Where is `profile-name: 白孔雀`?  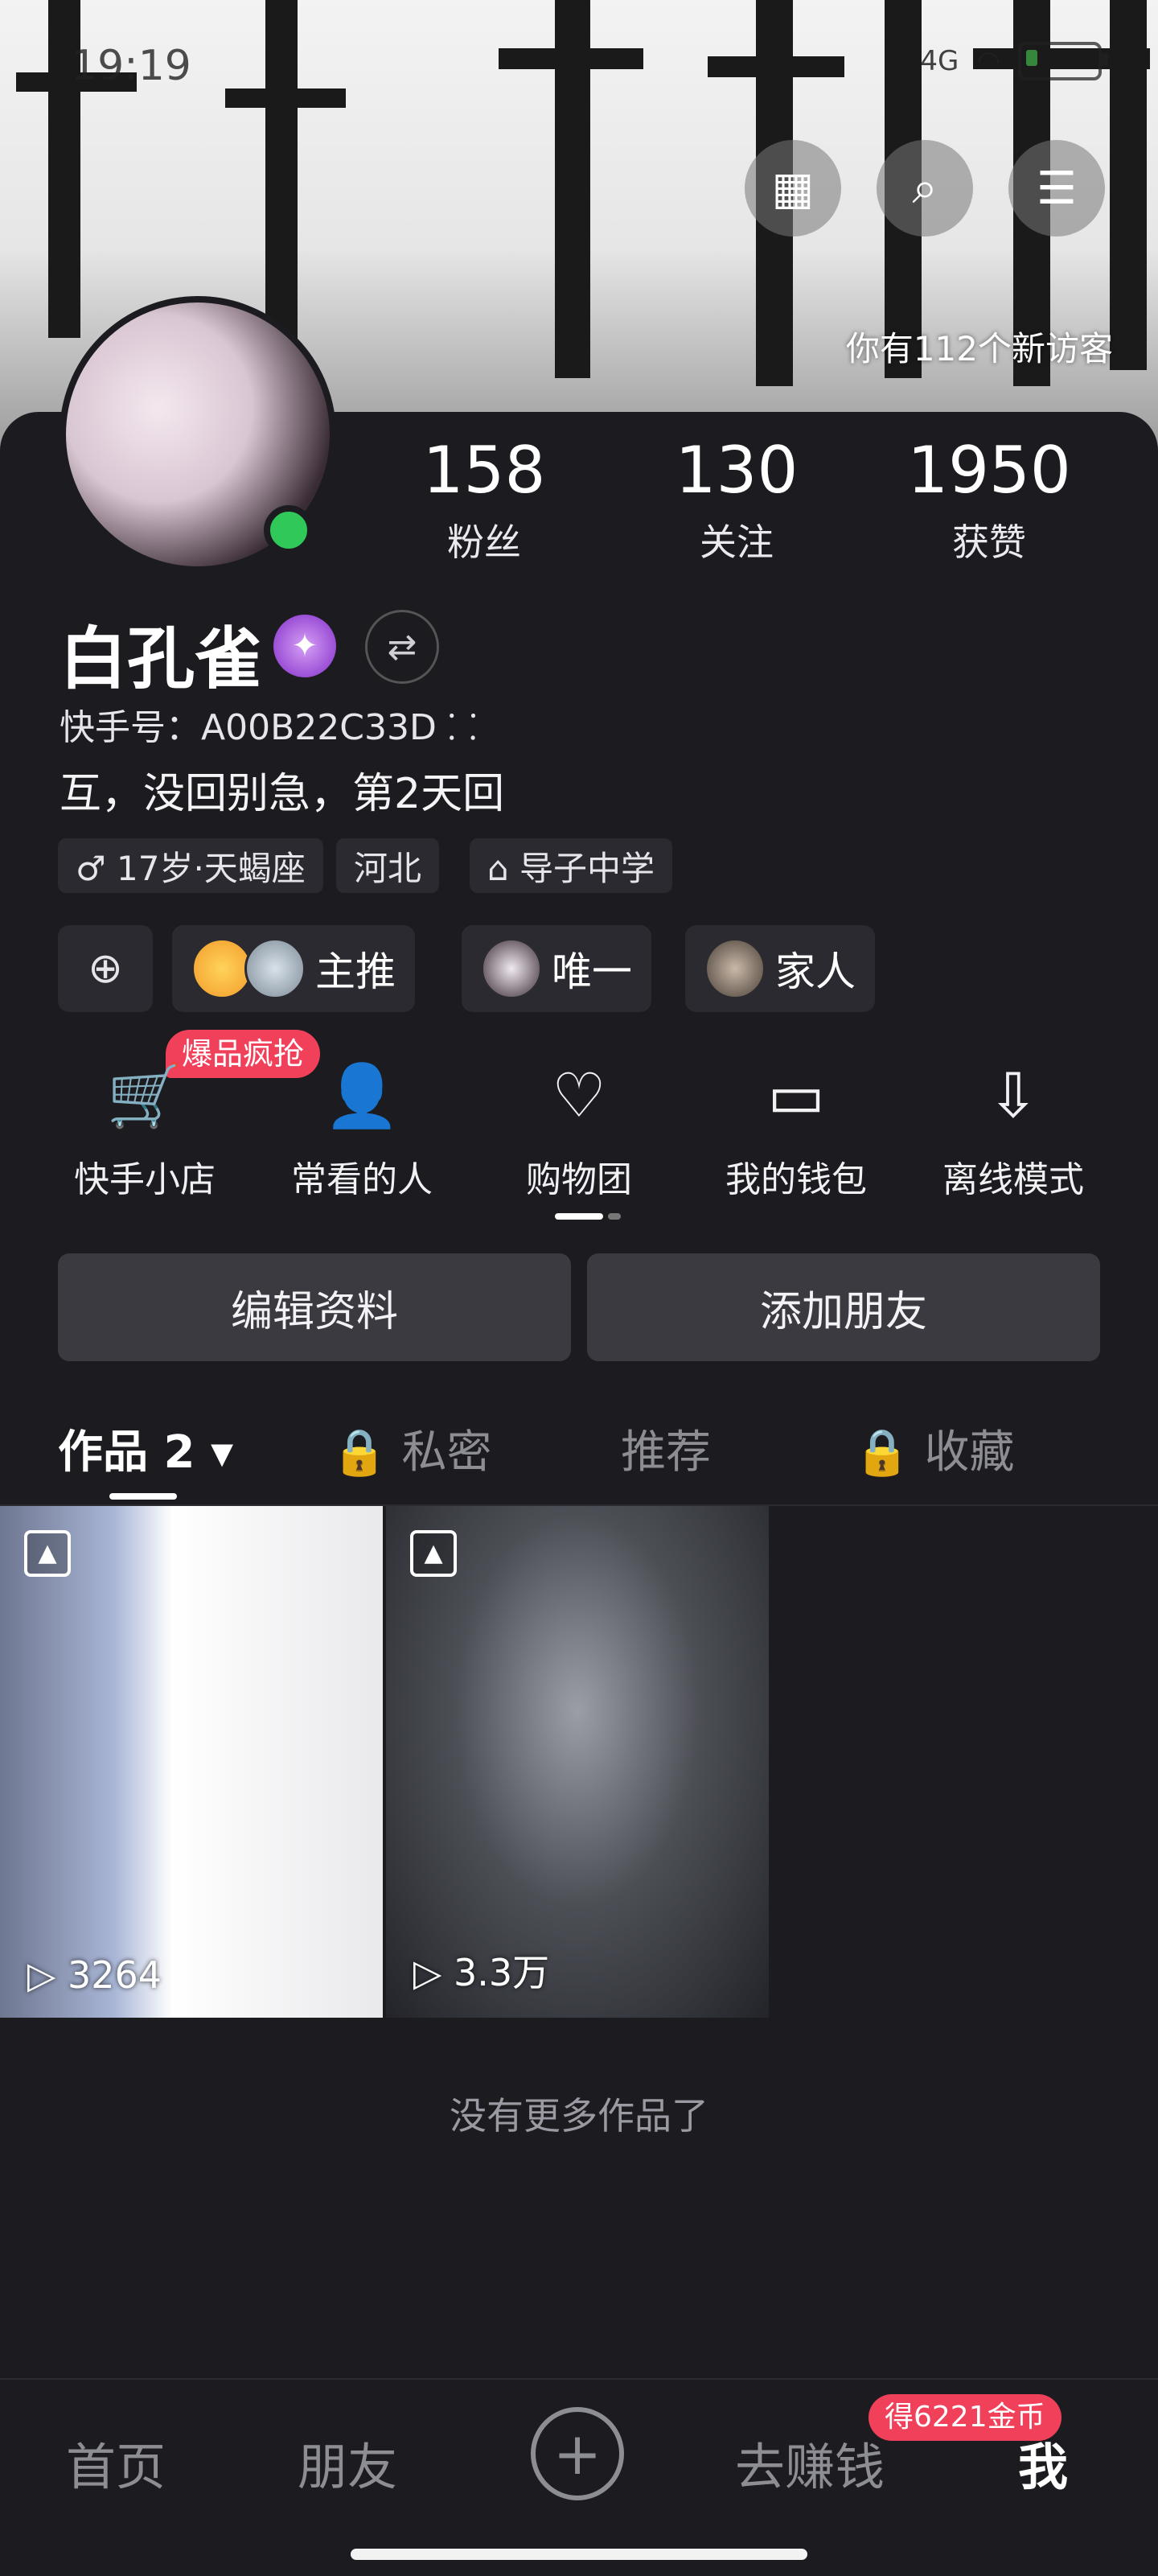
profile-name: 白孔雀 is located at coordinates (161, 658).